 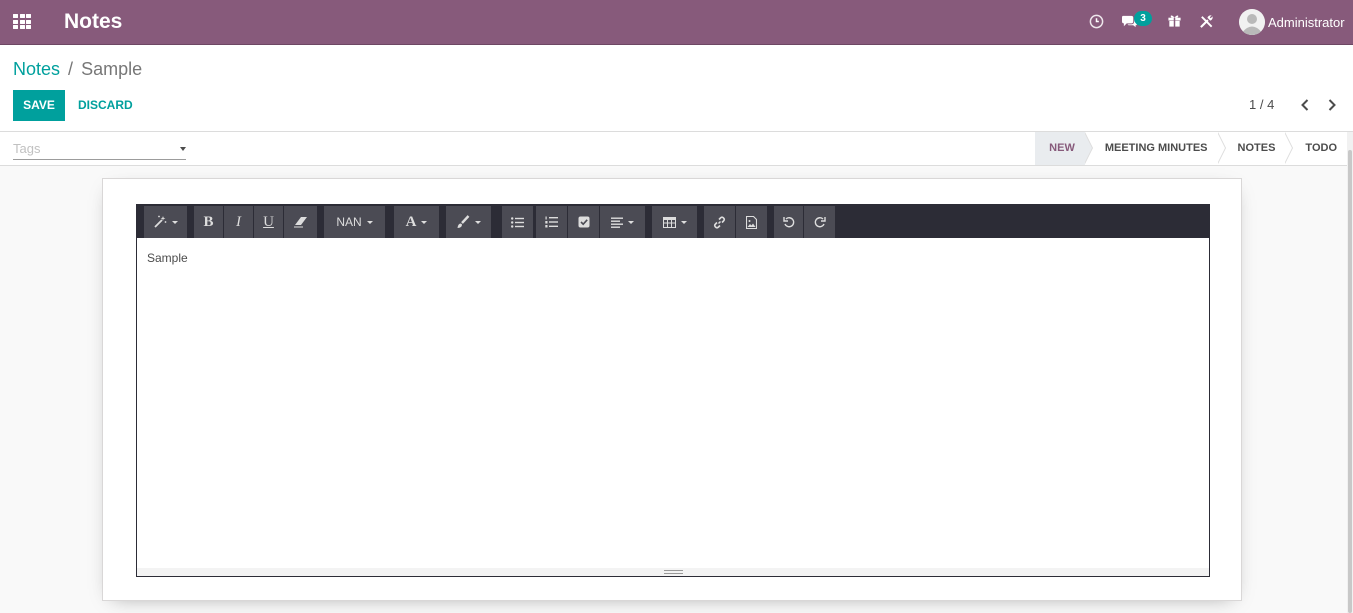 I want to click on table-icon, so click(x=674, y=222).